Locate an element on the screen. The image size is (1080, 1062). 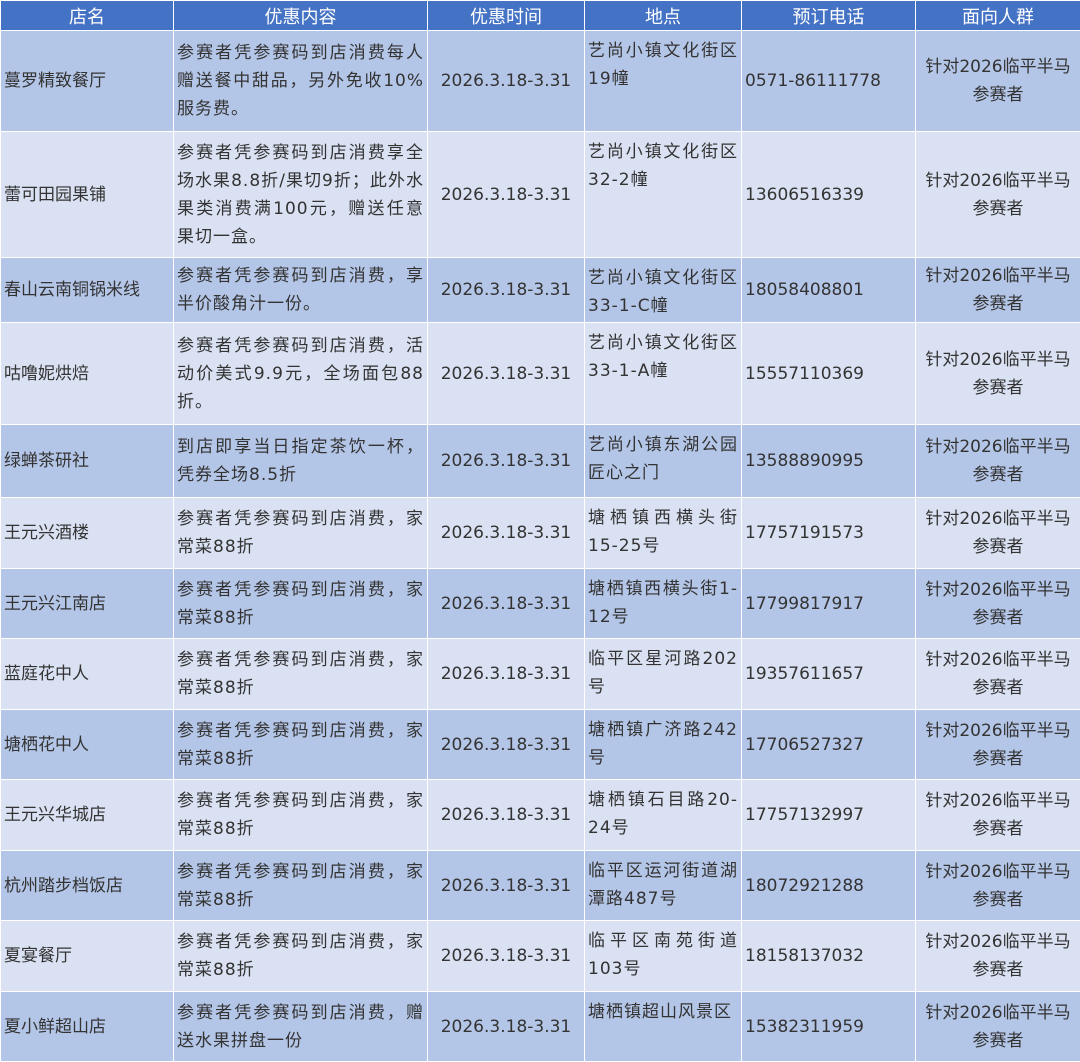
store-location: 塘栖镇石目路20-24号 is located at coordinates (663, 815).